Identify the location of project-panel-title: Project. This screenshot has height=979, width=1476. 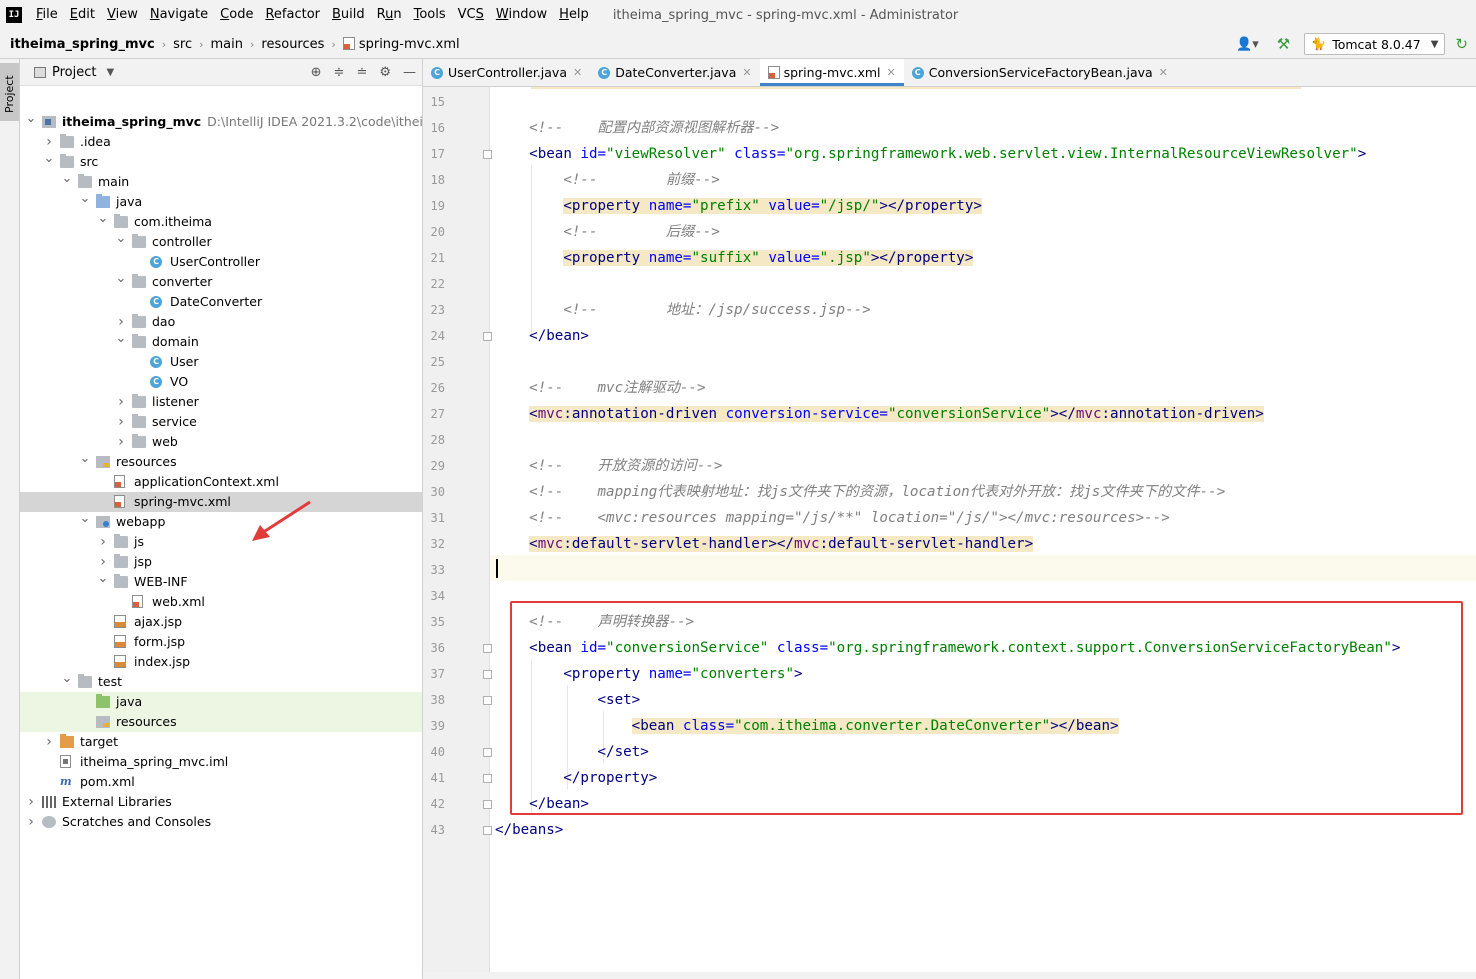
(74, 72).